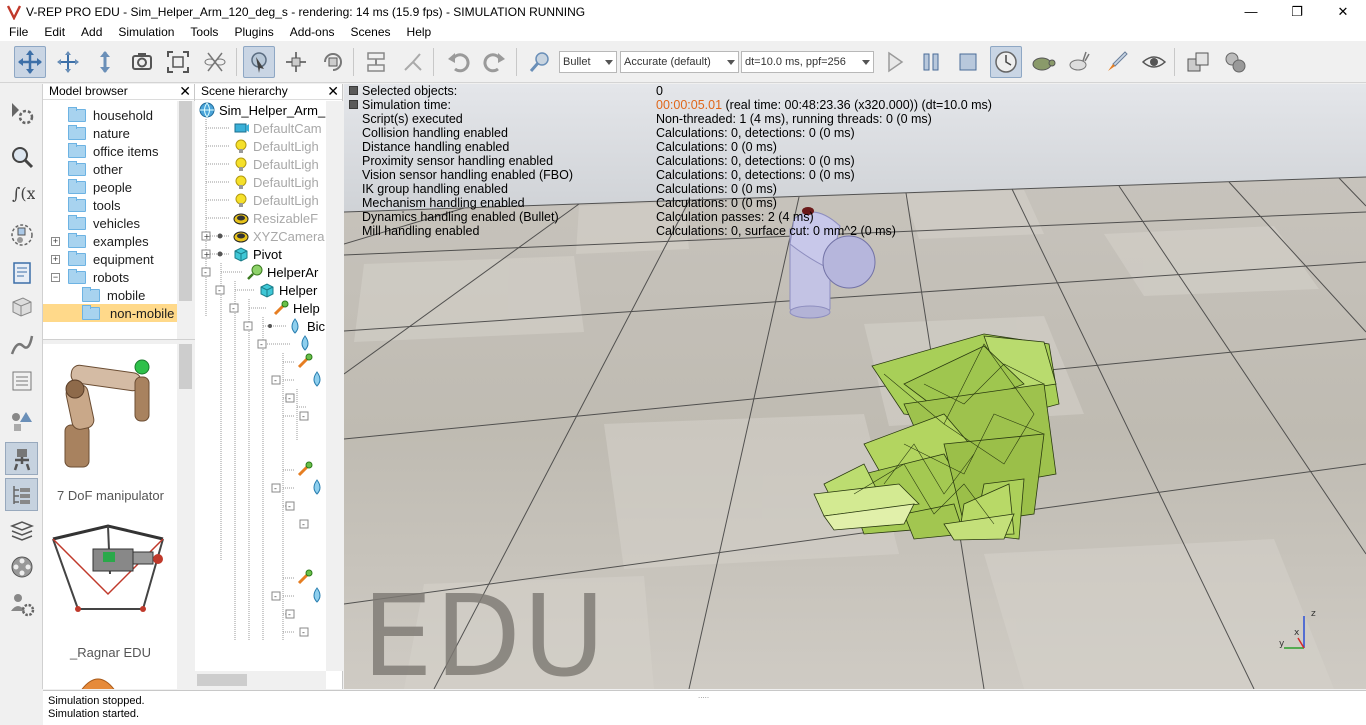 This screenshot has height=725, width=1366. Describe the element at coordinates (98, 680) in the screenshot. I see `next-model-thumbnail` at that location.